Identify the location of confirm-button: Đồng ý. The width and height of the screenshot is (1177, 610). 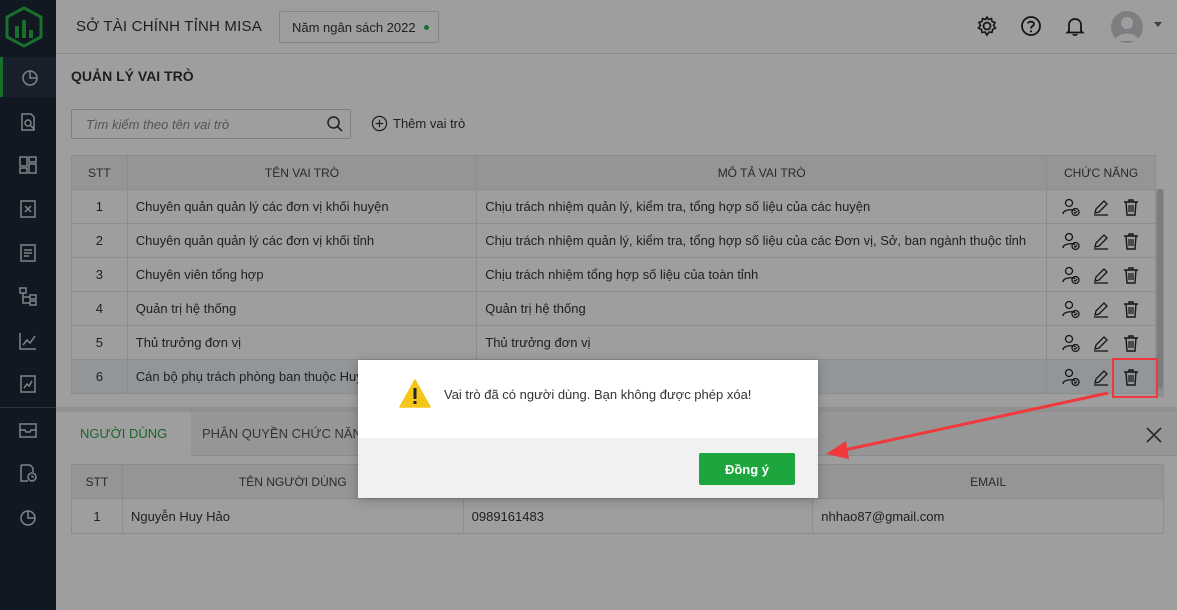
(747, 469).